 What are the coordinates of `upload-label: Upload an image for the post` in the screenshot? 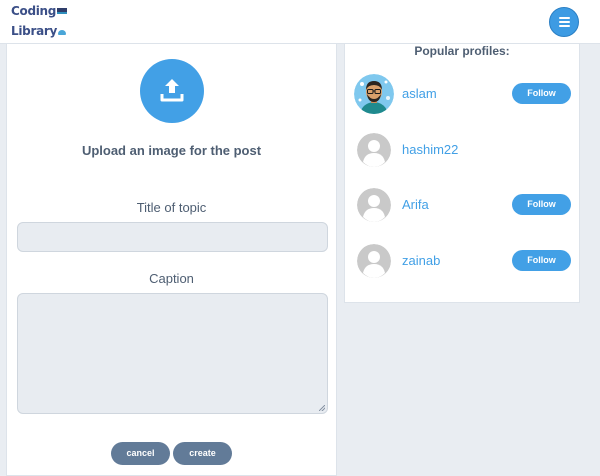 It's located at (171, 150).